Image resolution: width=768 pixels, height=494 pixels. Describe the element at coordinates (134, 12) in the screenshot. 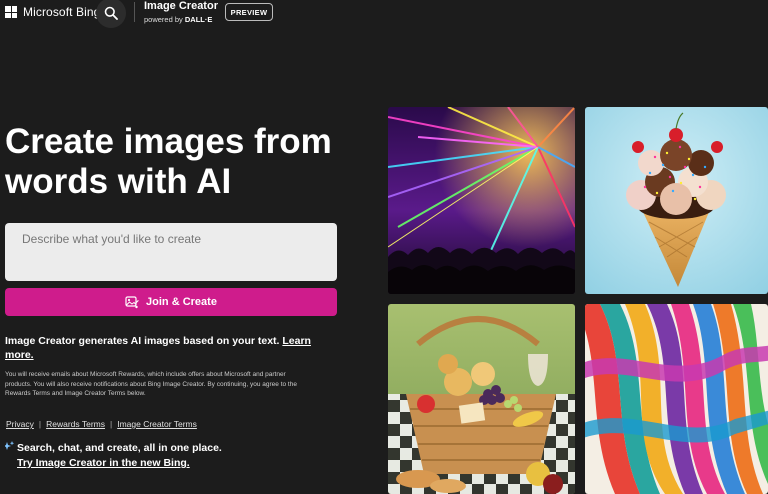

I see `header-divider` at that location.